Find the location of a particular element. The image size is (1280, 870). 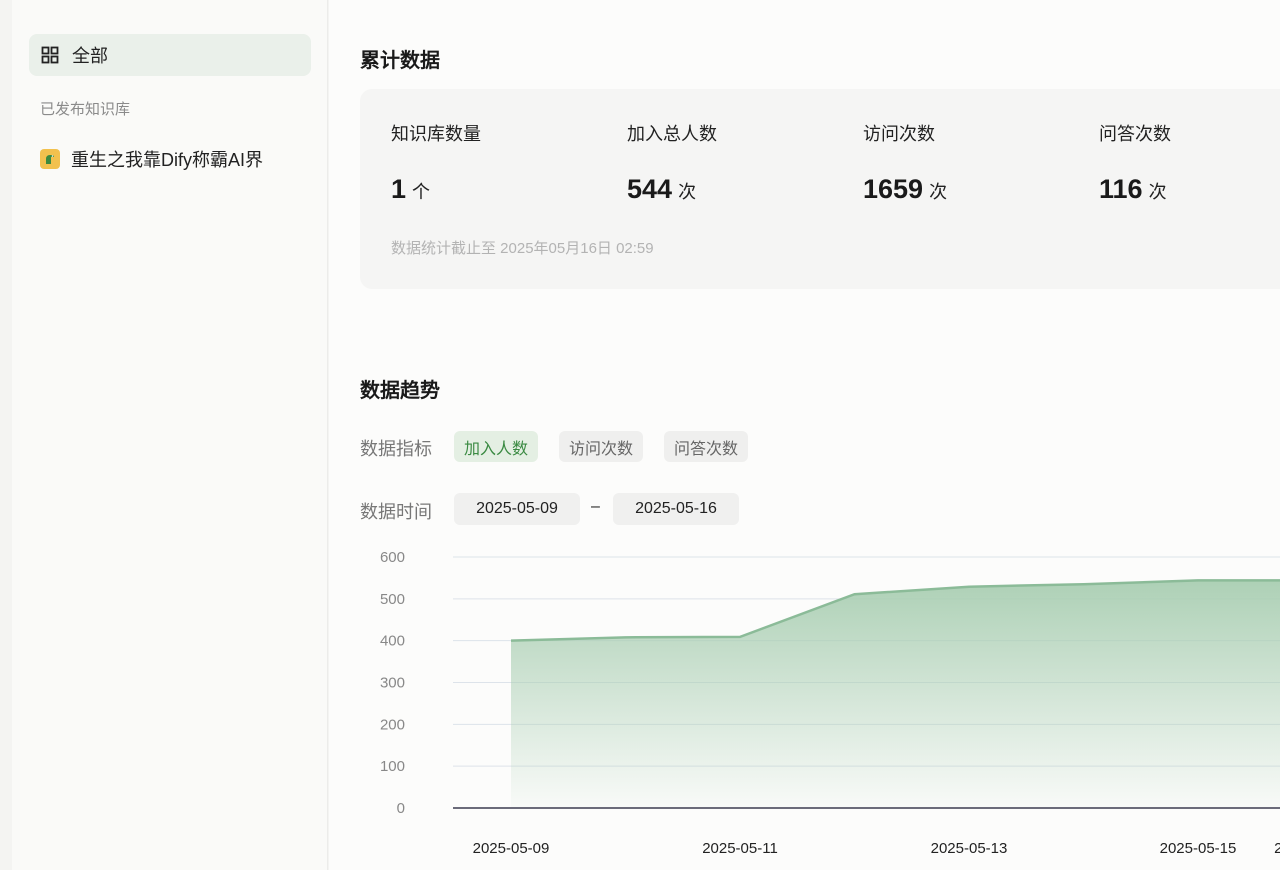

stat-value: 1659 is located at coordinates (893, 189).